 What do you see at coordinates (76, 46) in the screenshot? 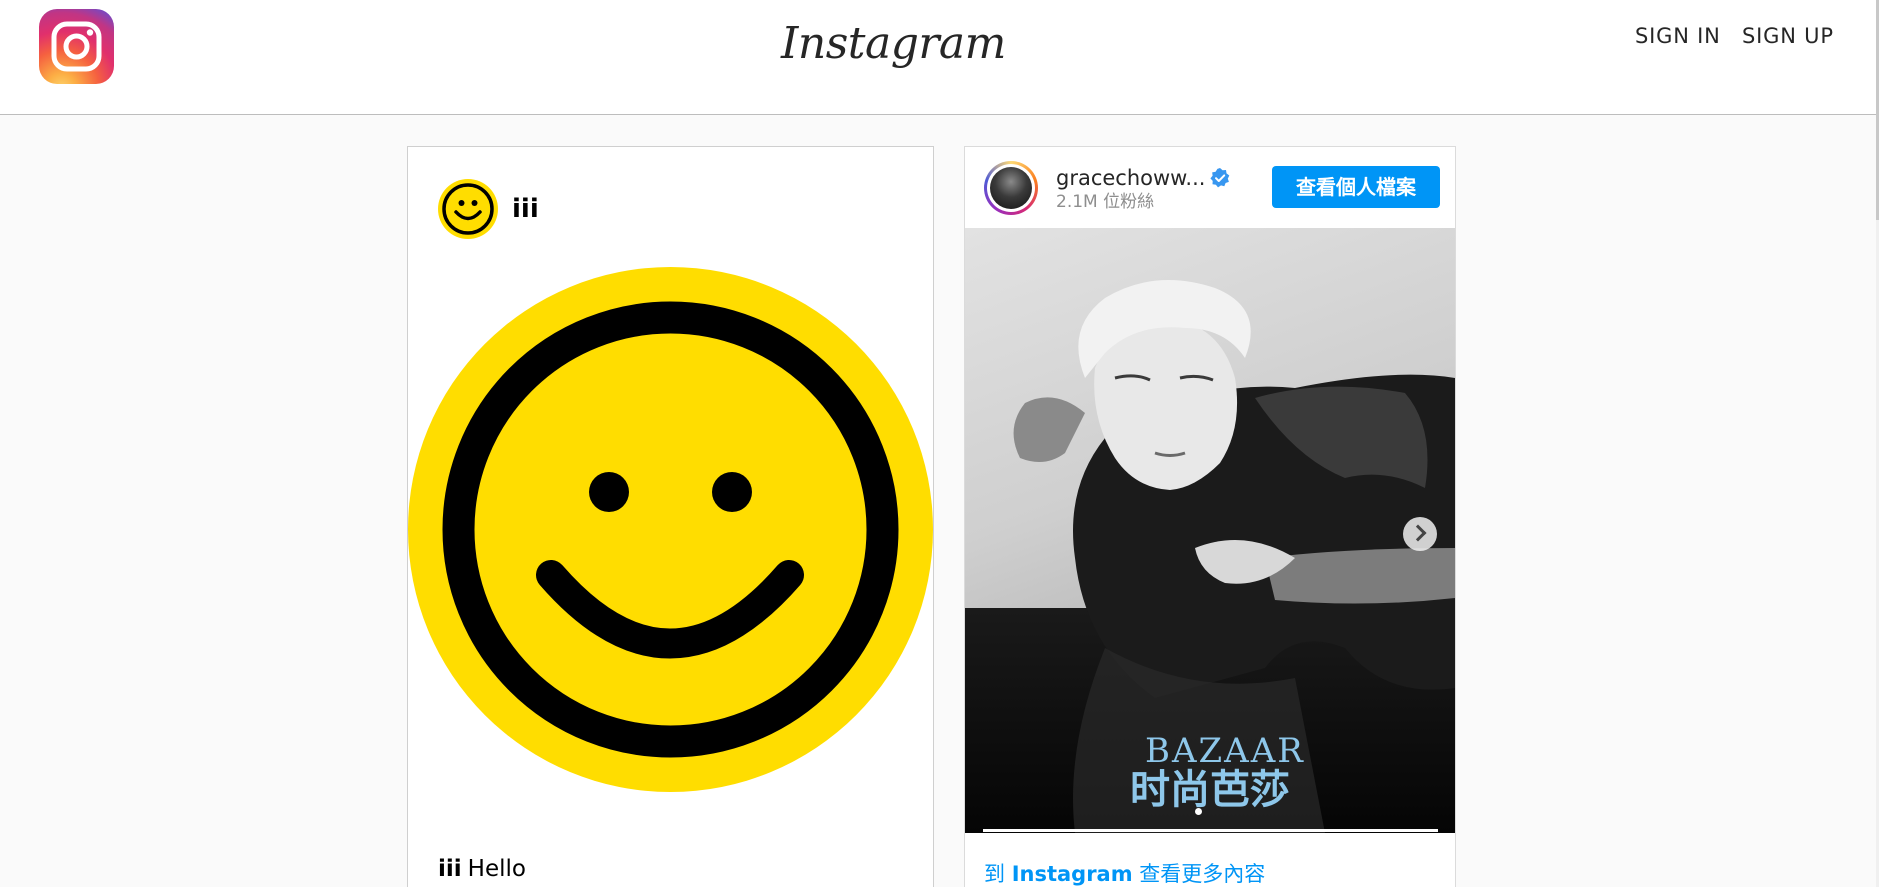
I see `instagram-logo-icon` at bounding box center [76, 46].